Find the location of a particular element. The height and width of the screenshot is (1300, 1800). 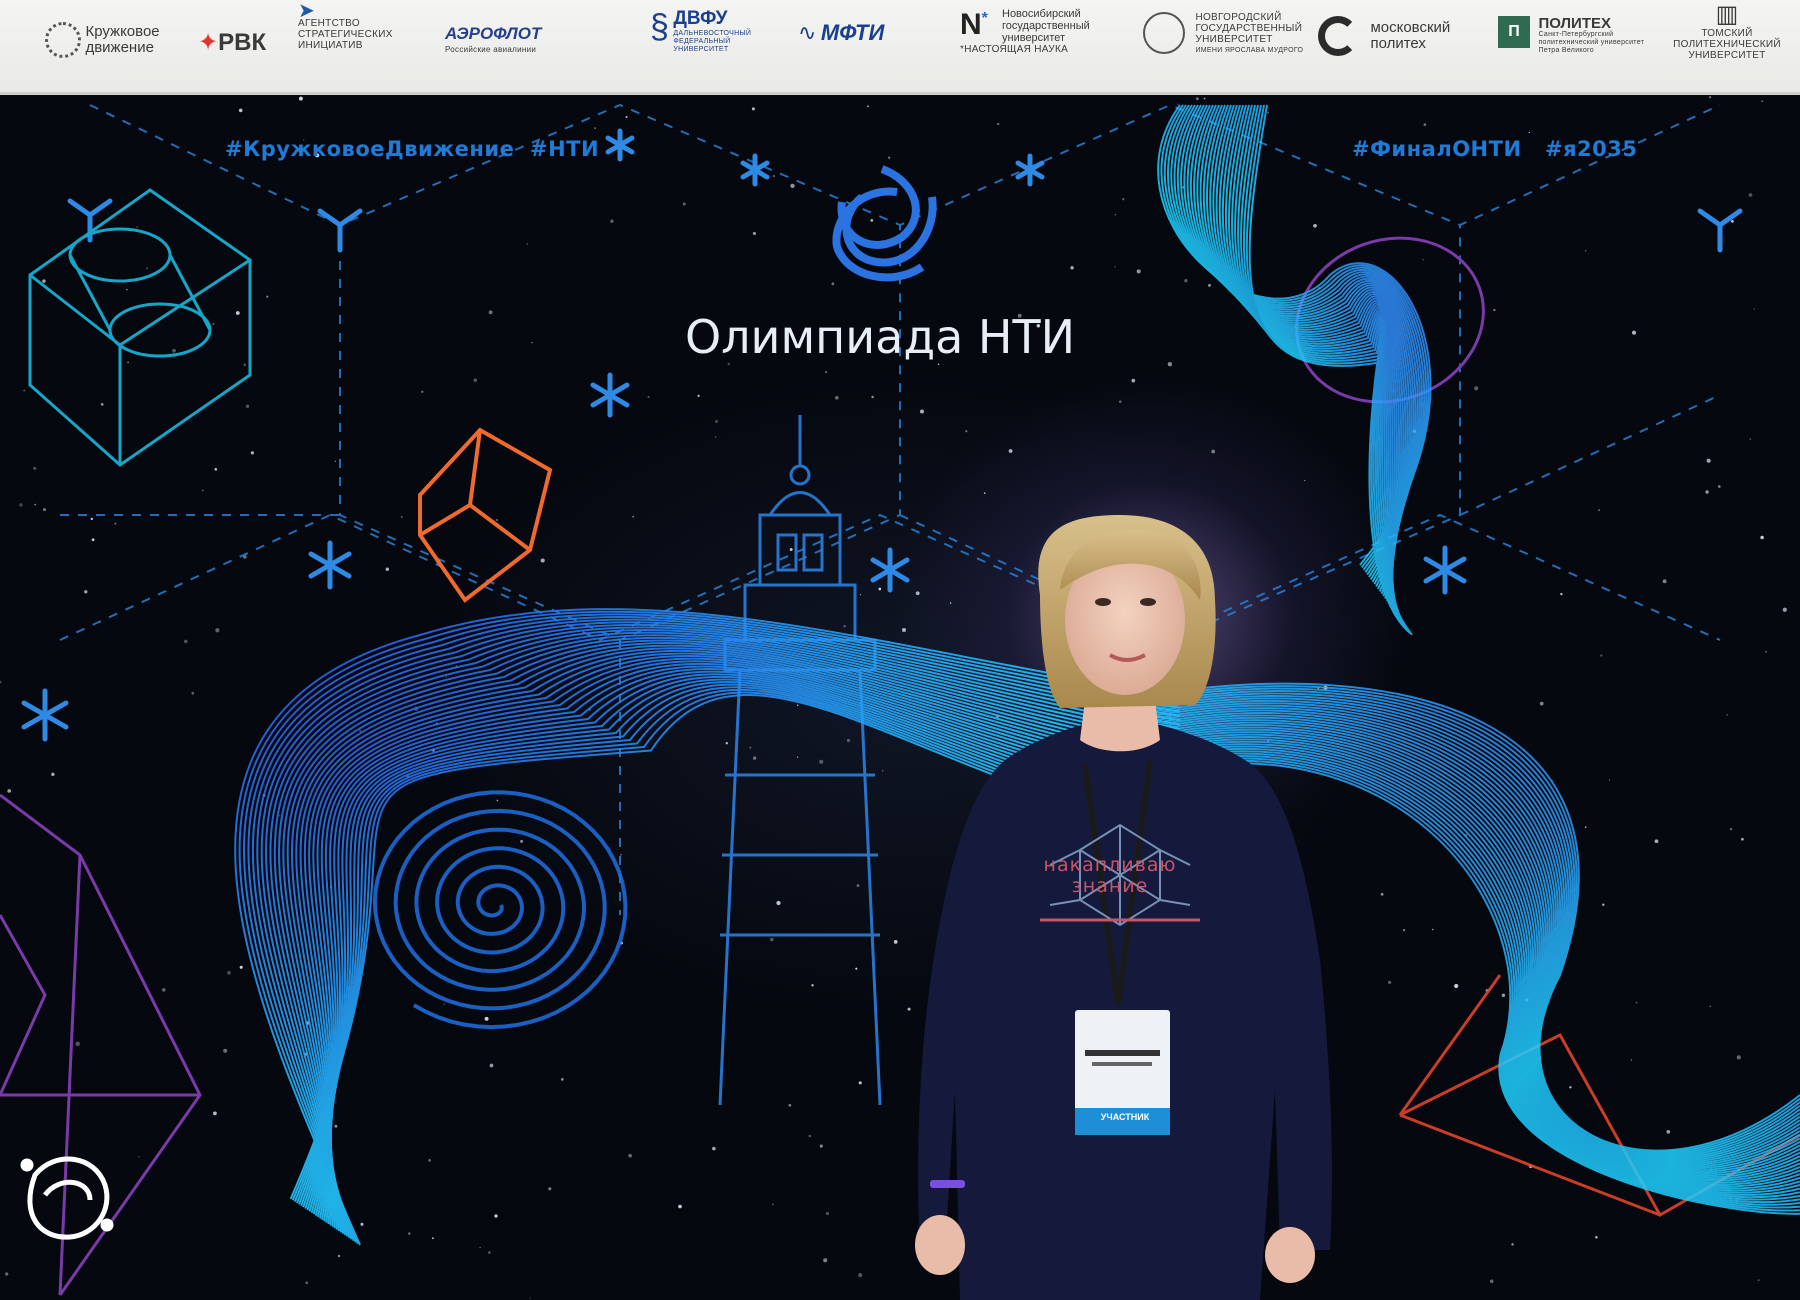

neck is located at coordinates (1120, 726).